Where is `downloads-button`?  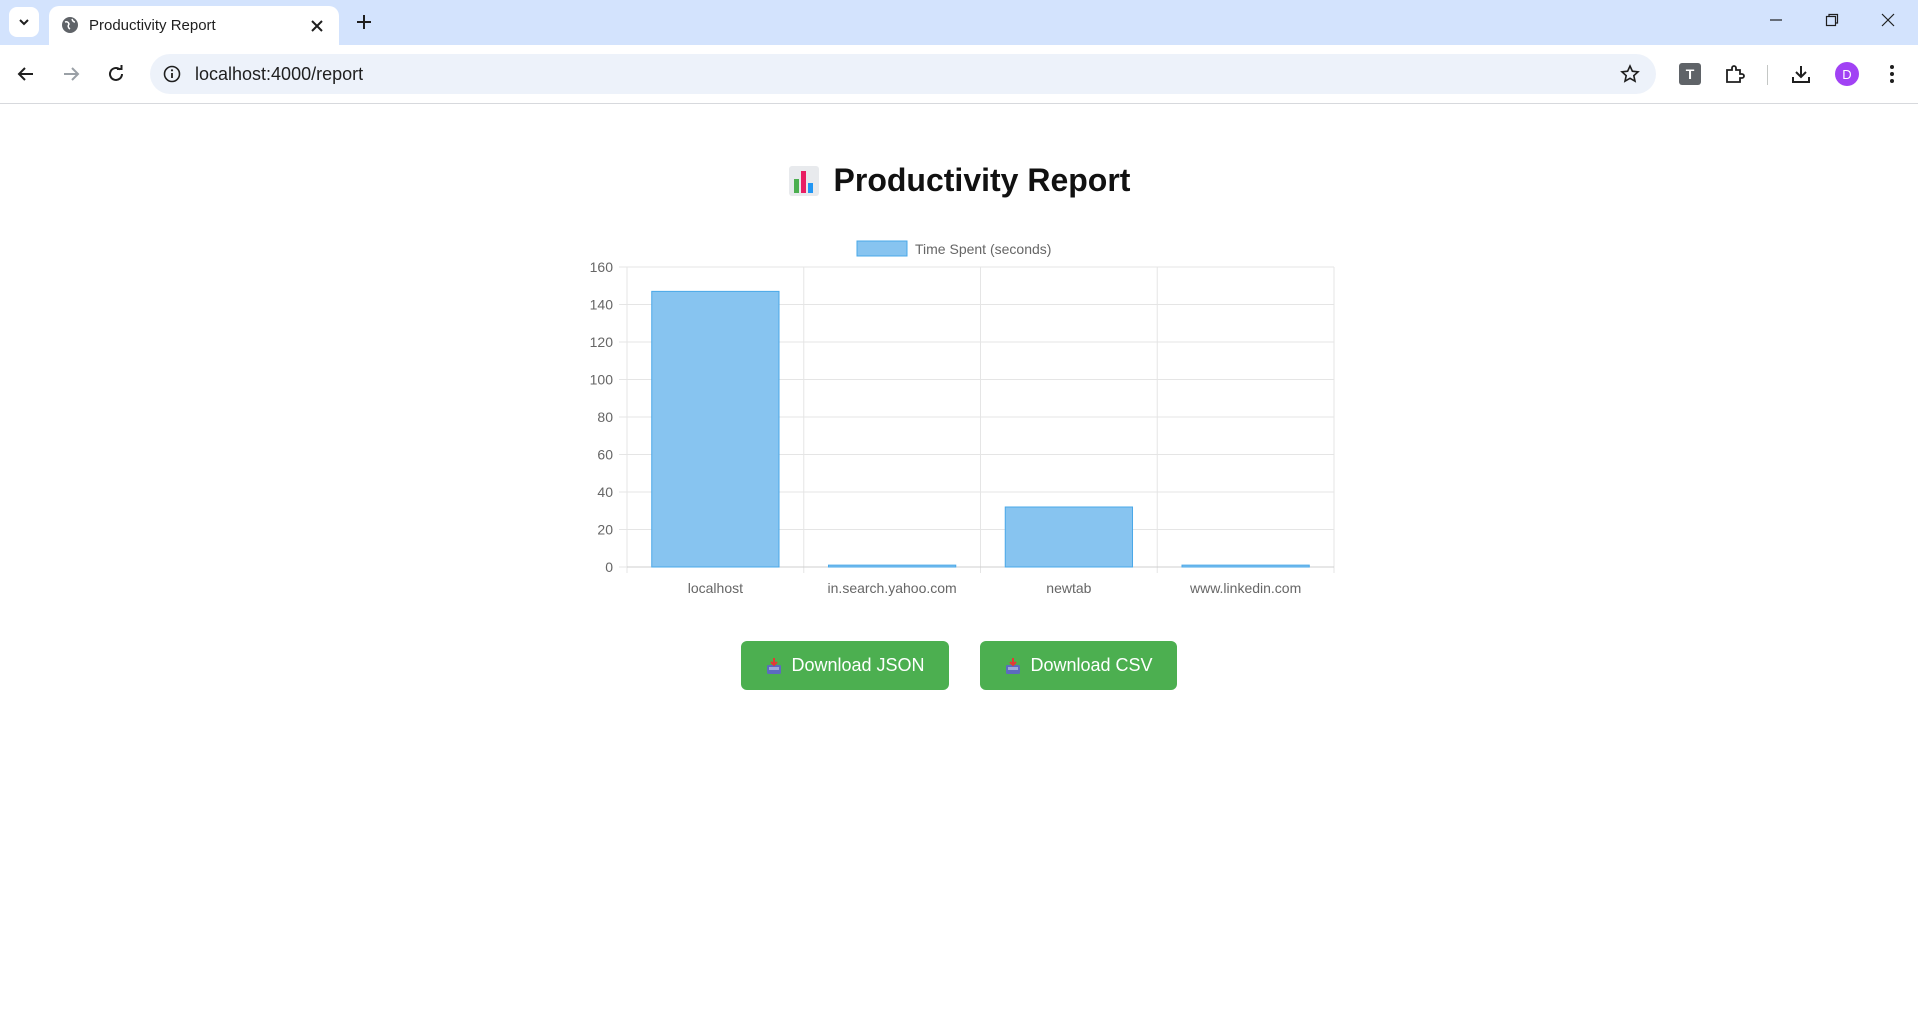 downloads-button is located at coordinates (1801, 74).